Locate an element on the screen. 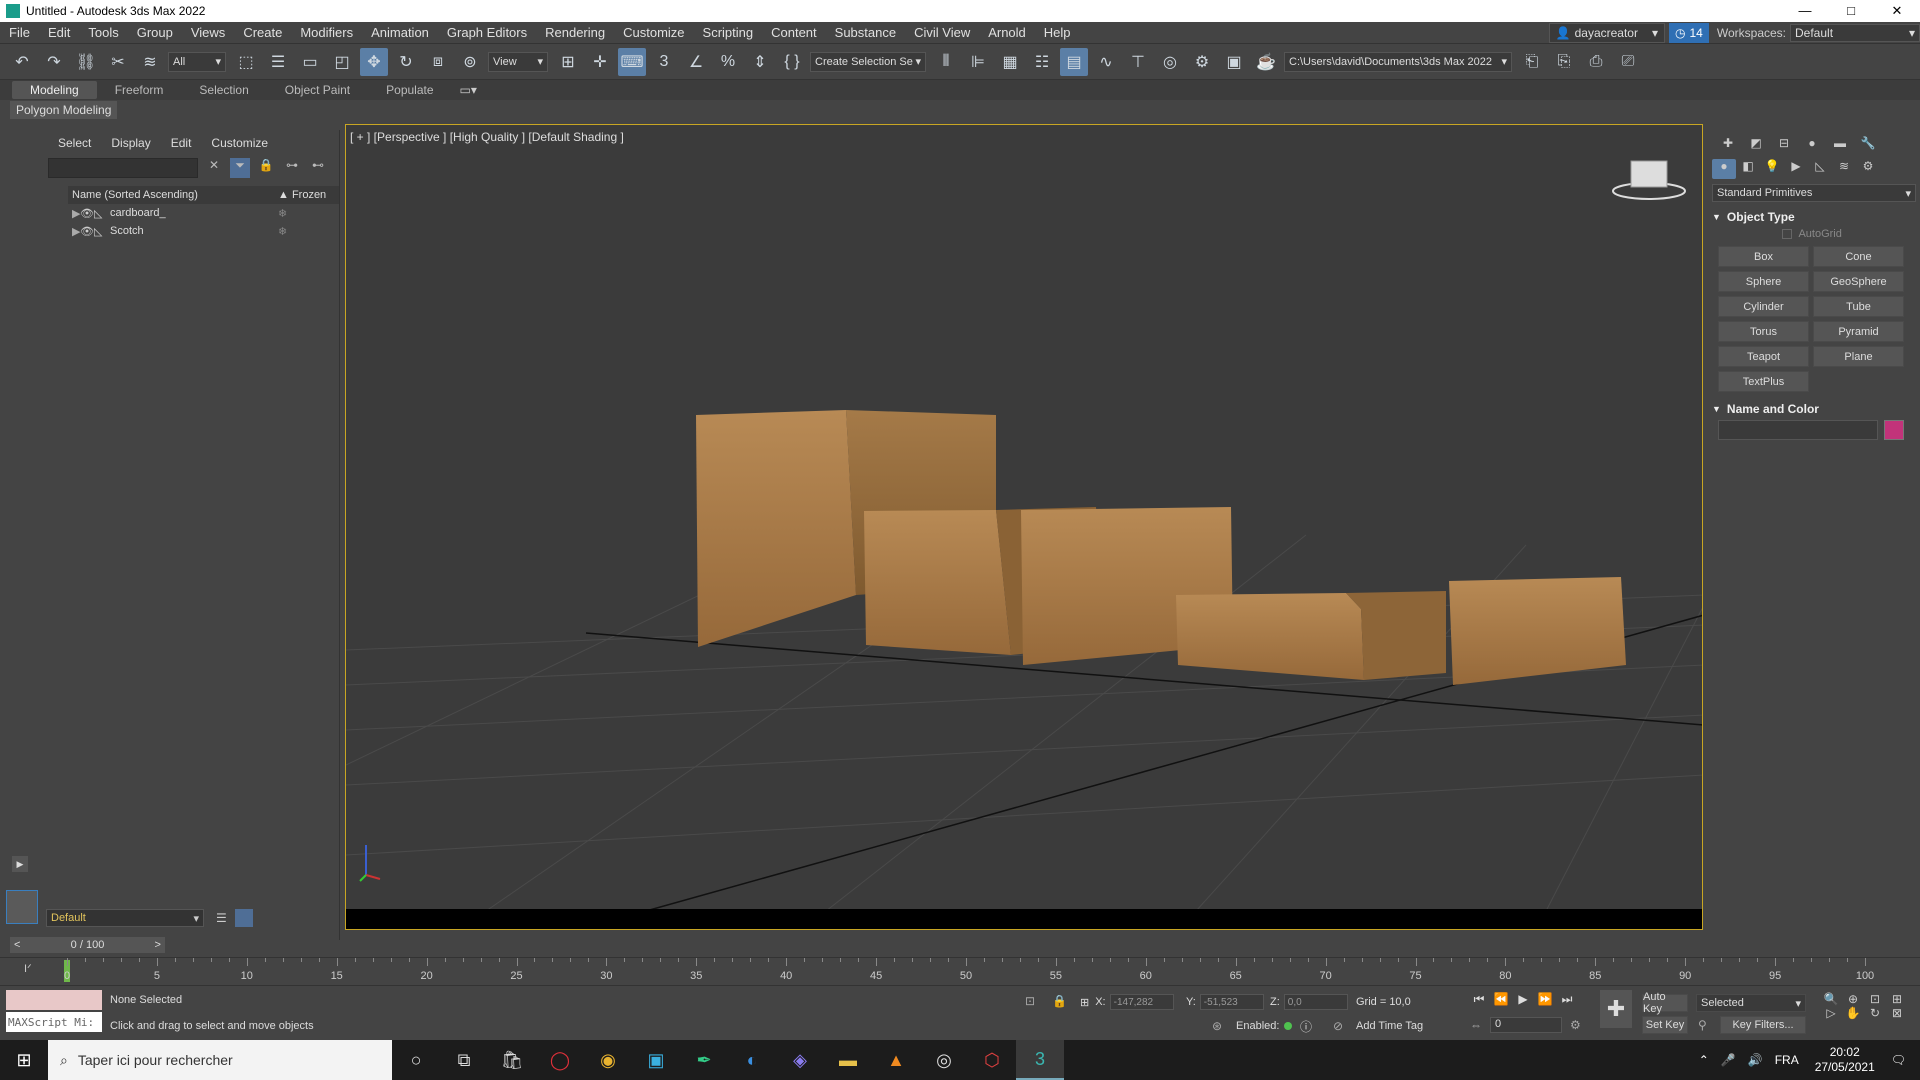 This screenshot has height=1080, width=1920. scene-search-input is located at coordinates (123, 168).